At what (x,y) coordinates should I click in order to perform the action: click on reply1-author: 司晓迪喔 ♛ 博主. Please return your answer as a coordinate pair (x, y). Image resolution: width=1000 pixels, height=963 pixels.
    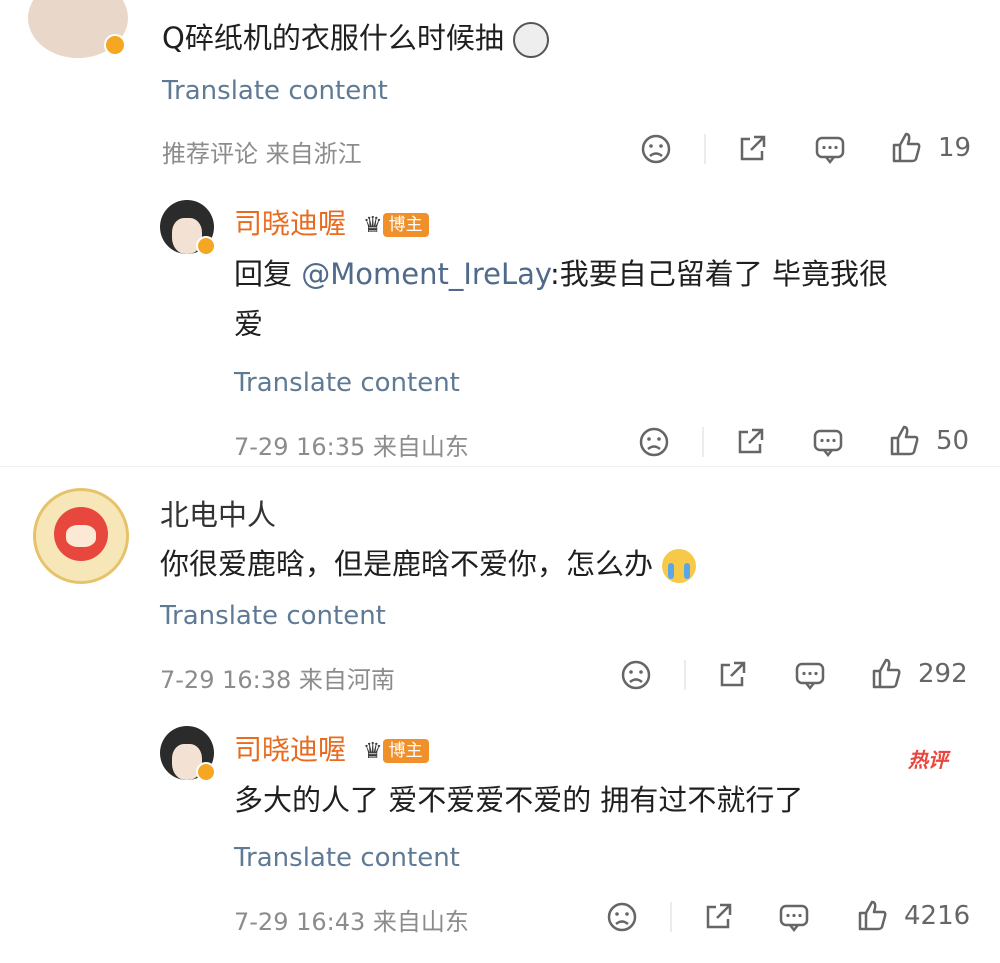
    Looking at the image, I should click on (331, 222).